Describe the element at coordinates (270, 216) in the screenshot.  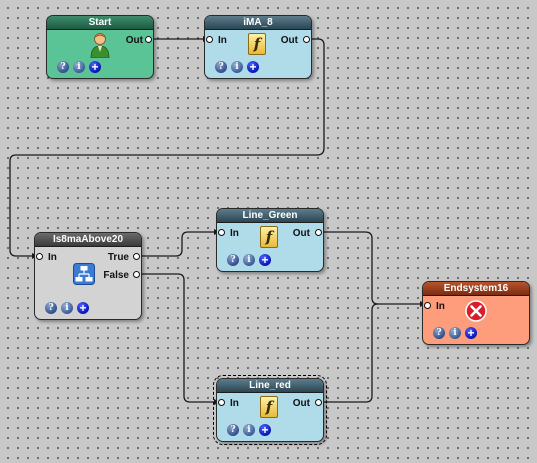
I see `node-title: Line_Green` at that location.